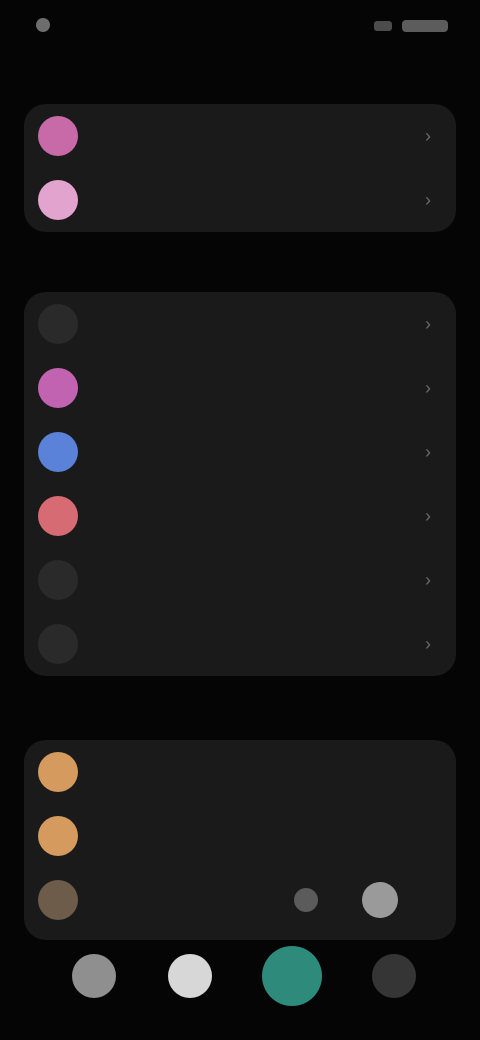 The height and width of the screenshot is (1040, 480). What do you see at coordinates (58, 136) in the screenshot?
I see `pink-circle-icon` at bounding box center [58, 136].